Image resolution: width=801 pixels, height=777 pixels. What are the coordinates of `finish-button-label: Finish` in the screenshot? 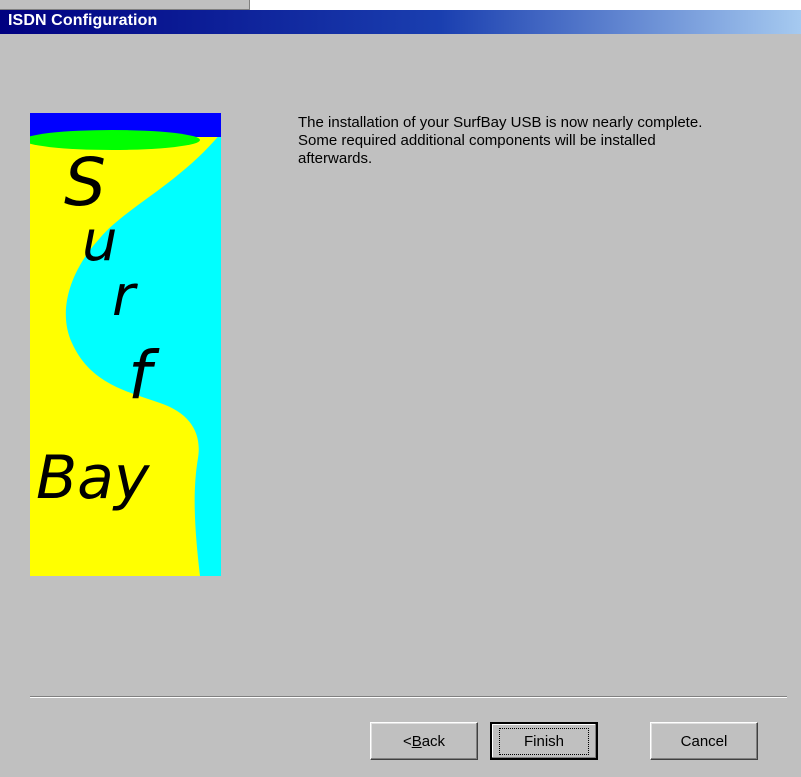 It's located at (543, 741).